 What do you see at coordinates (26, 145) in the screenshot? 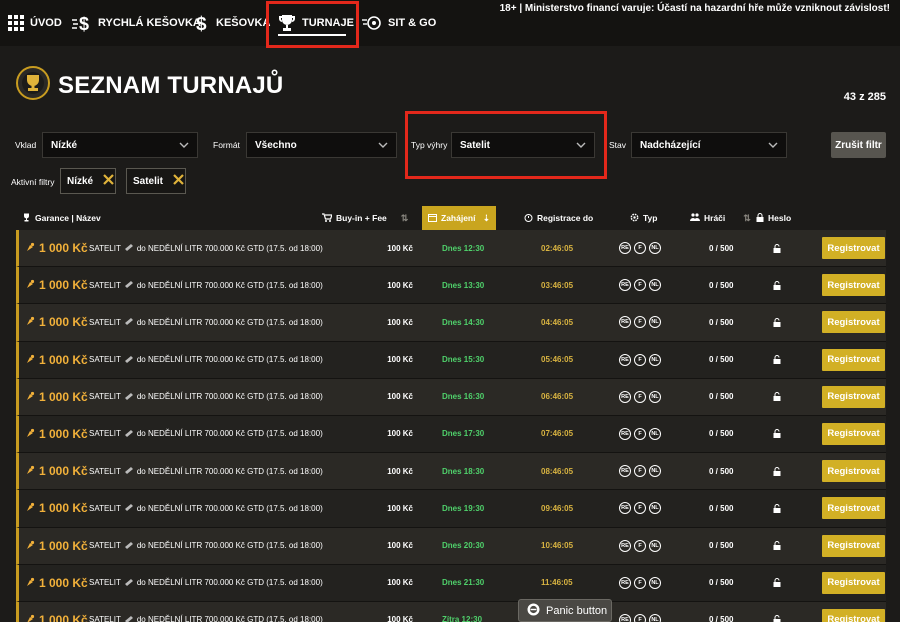
I see `filter-label-vklad: Vklad` at bounding box center [26, 145].